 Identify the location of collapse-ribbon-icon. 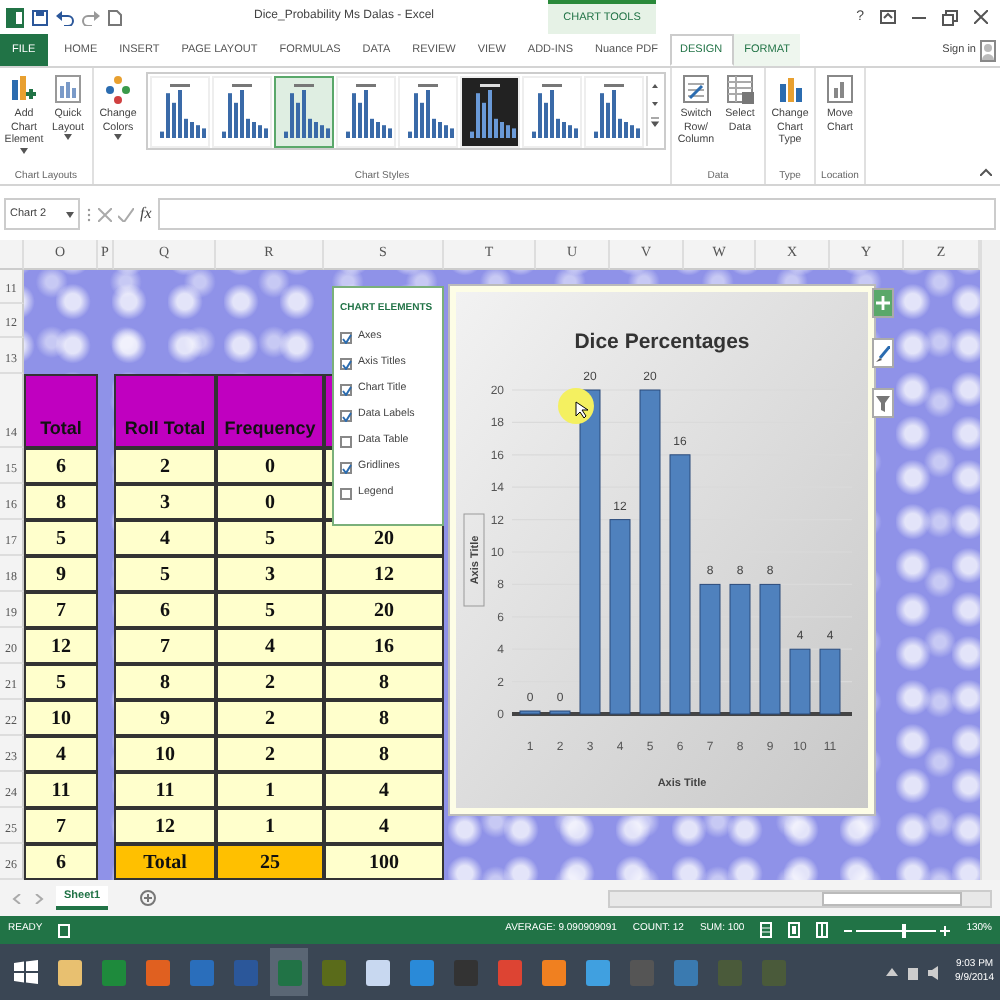
(986, 172).